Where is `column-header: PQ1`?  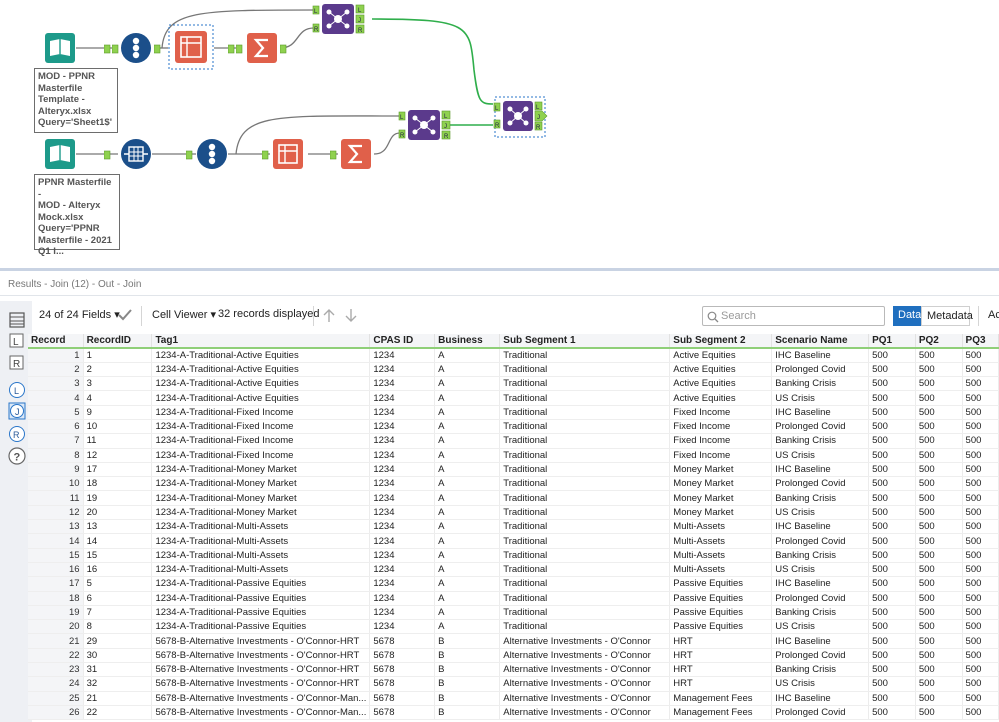
column-header: PQ1 is located at coordinates (892, 341).